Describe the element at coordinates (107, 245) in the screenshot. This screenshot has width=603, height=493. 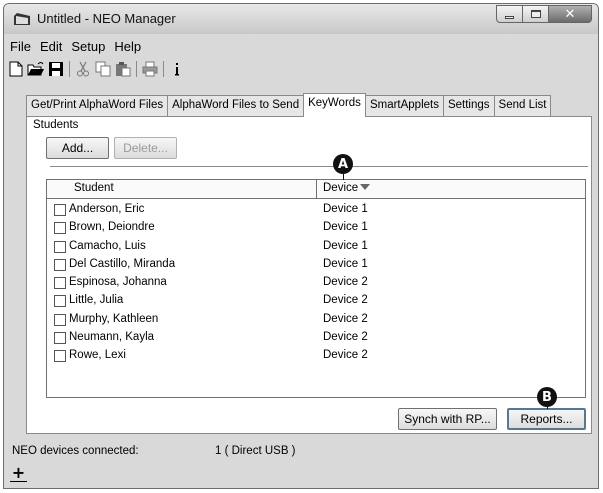
I see `student-name: Camacho, Luis` at that location.